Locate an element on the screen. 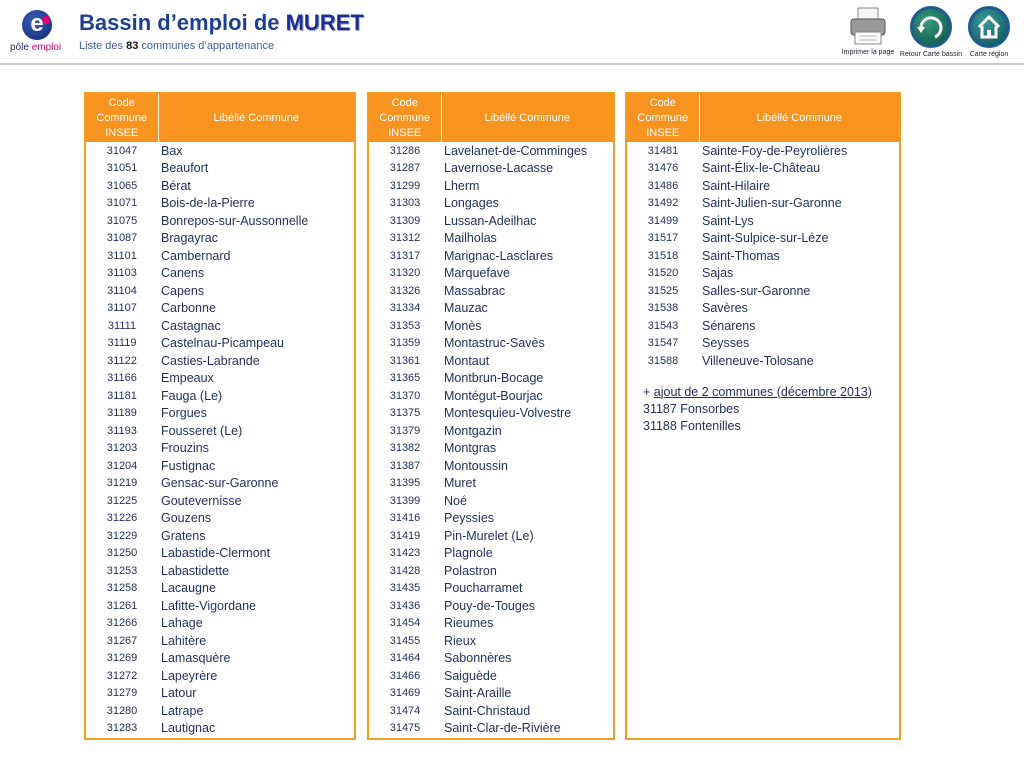 The height and width of the screenshot is (768, 1024). table-row: 31399 Noé is located at coordinates (491, 501).